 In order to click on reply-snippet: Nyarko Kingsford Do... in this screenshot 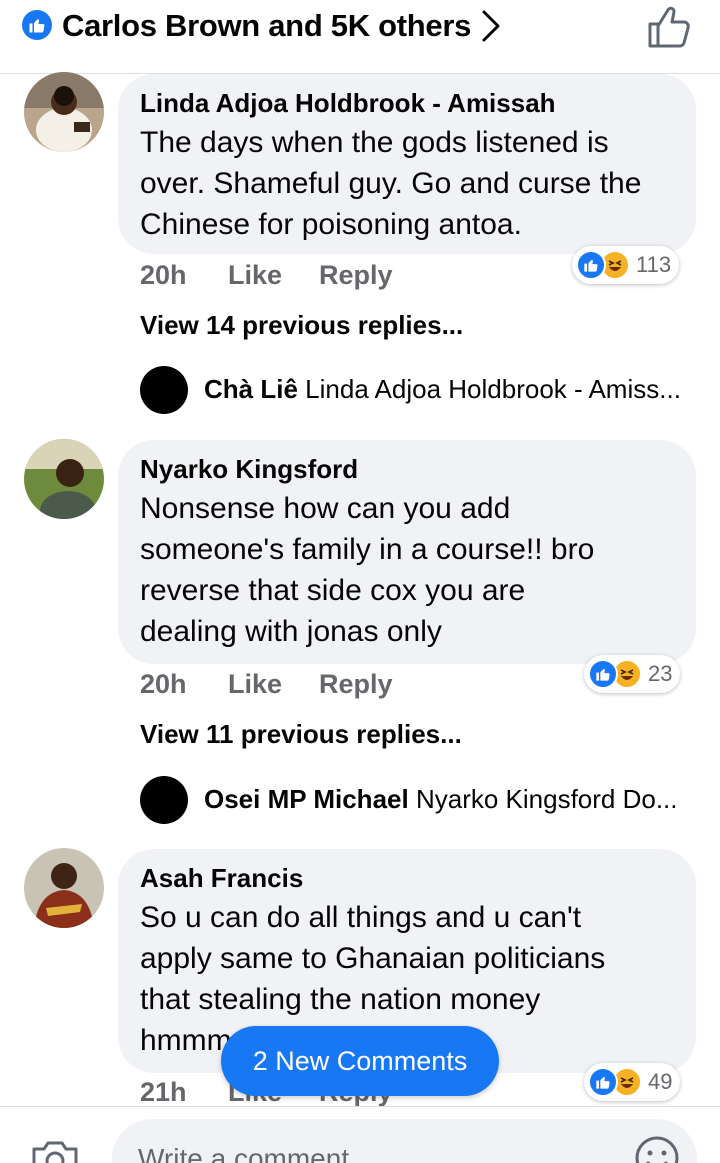, I will do `click(546, 799)`.